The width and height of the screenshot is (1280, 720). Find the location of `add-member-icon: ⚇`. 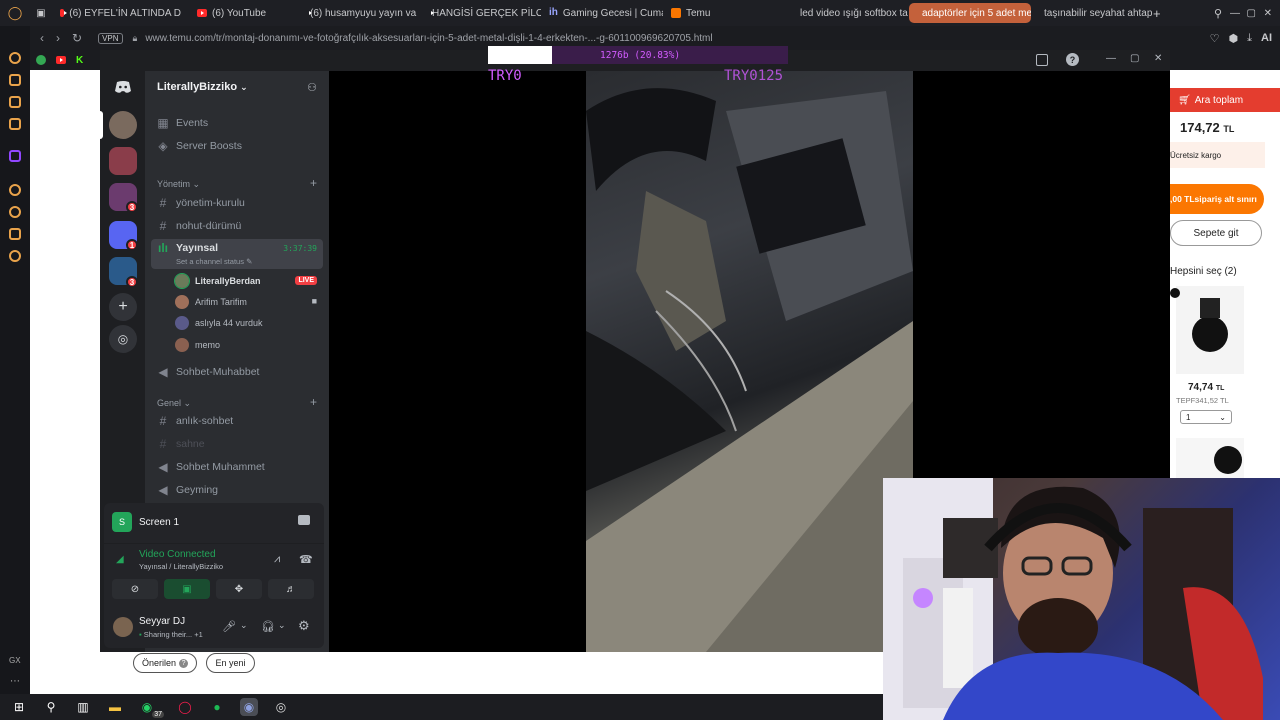

add-member-icon: ⚇ is located at coordinates (312, 87).